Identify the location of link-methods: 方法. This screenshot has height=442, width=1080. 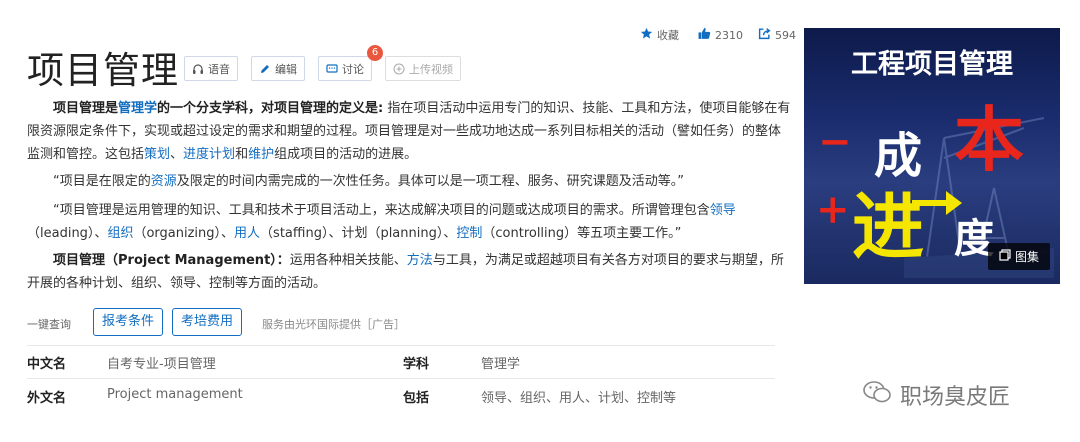
(420, 260).